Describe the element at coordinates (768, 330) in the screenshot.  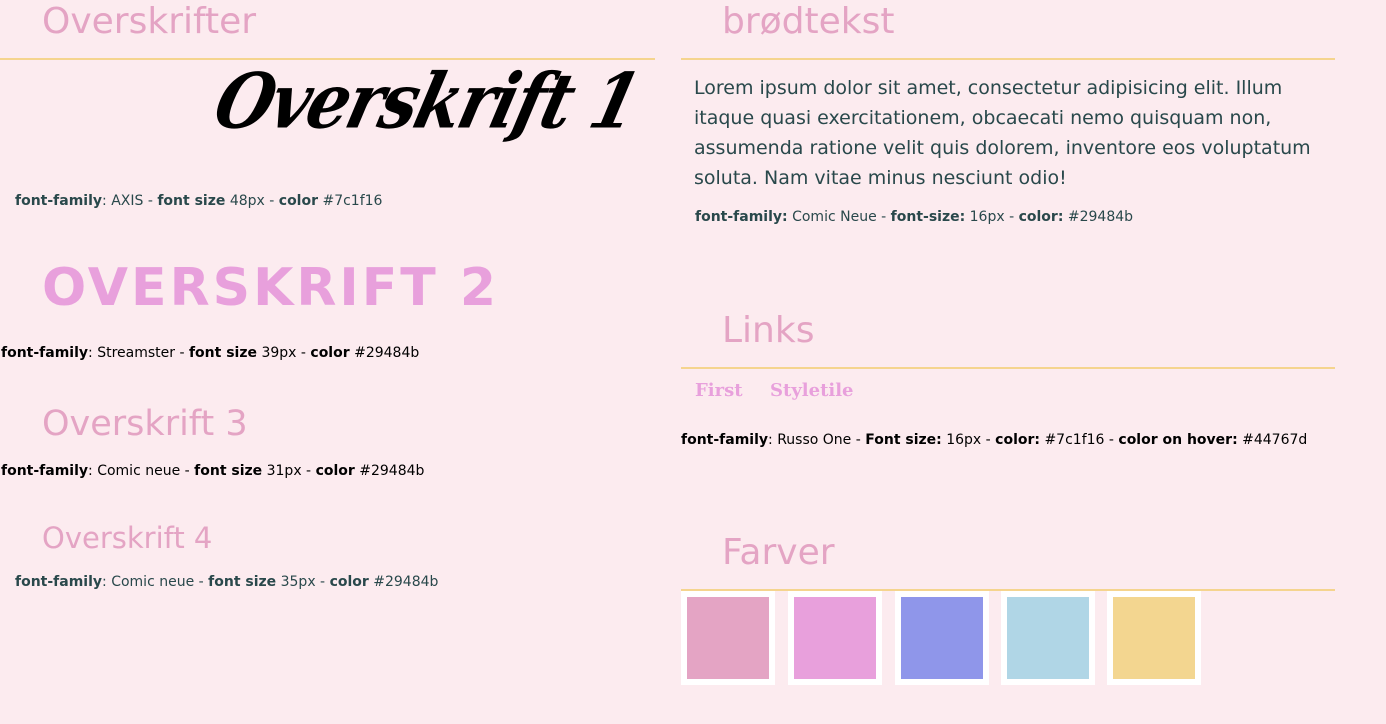
I see `section-heading-links: Links` at that location.